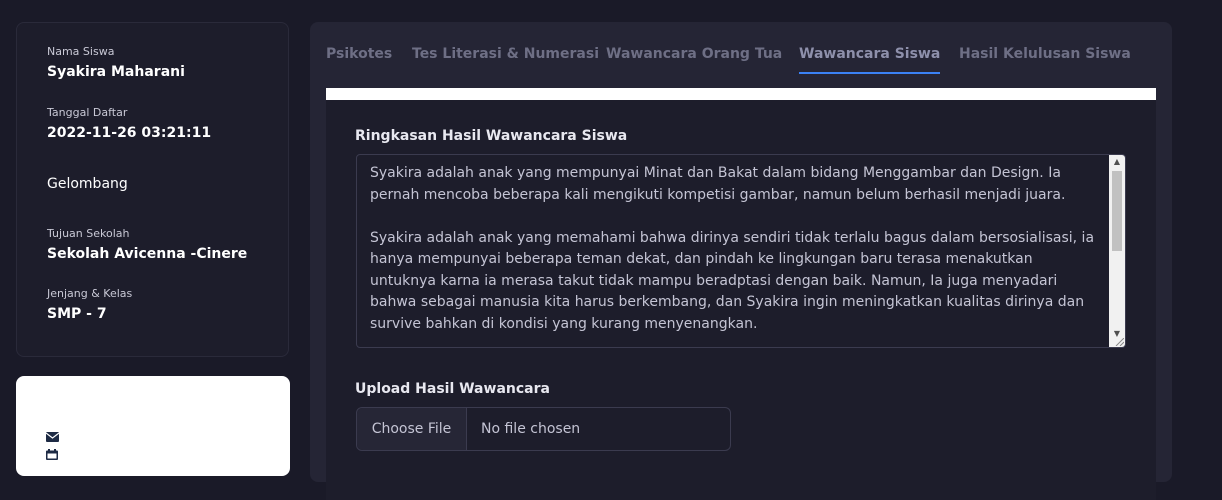  What do you see at coordinates (531, 429) in the screenshot?
I see `file-status-text: No file chosen` at bounding box center [531, 429].